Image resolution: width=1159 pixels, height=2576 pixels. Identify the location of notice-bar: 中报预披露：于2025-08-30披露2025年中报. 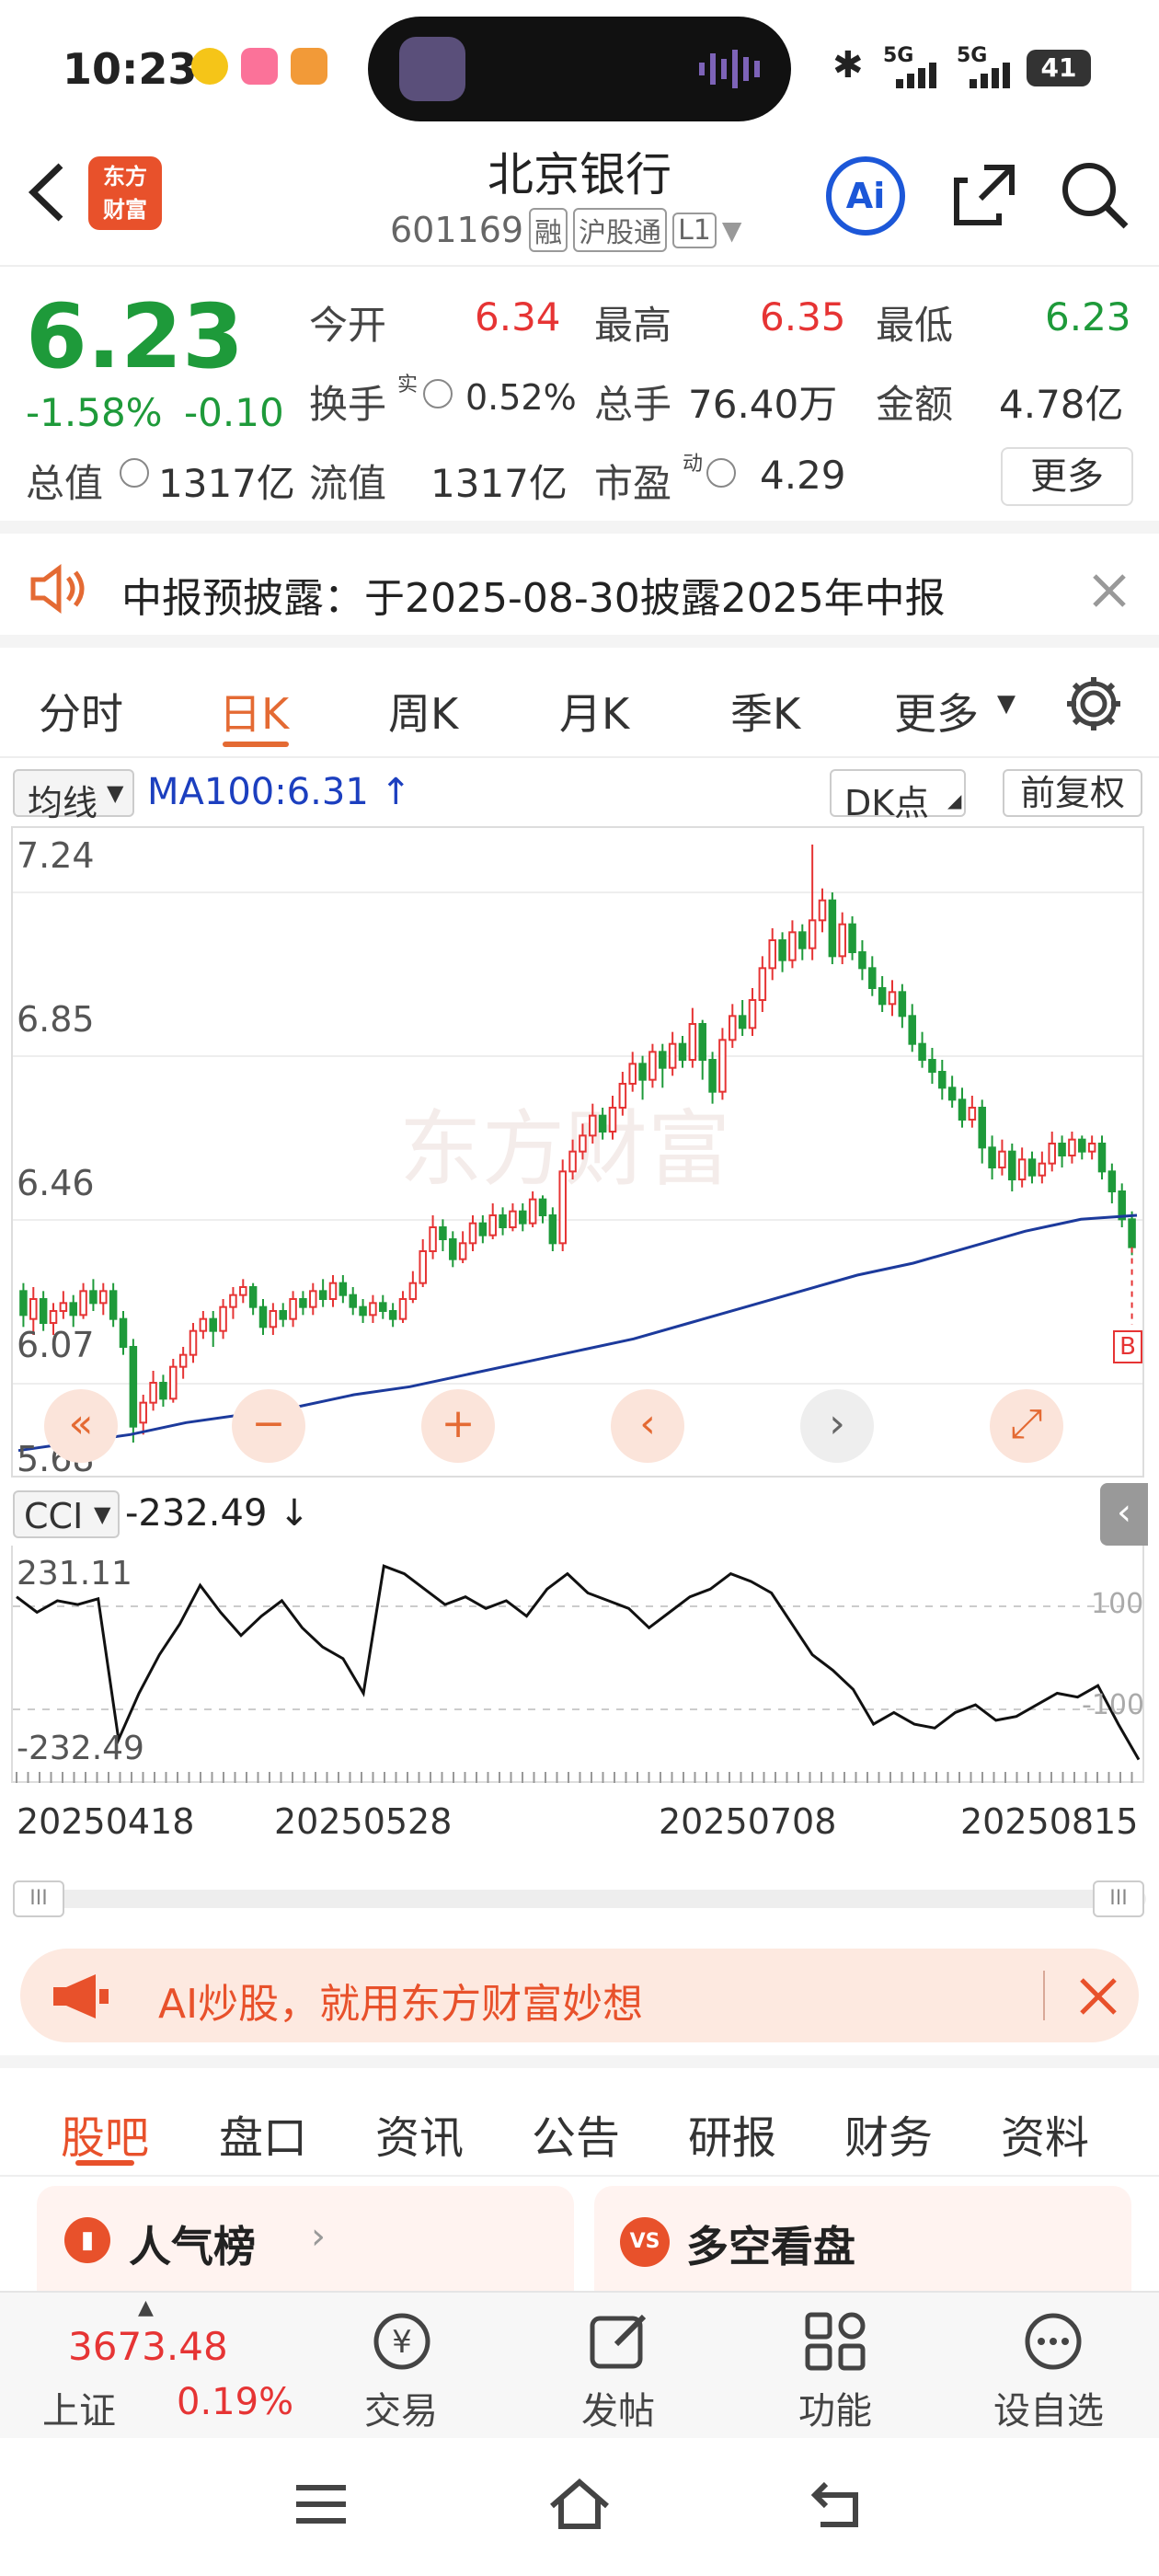
(579, 591).